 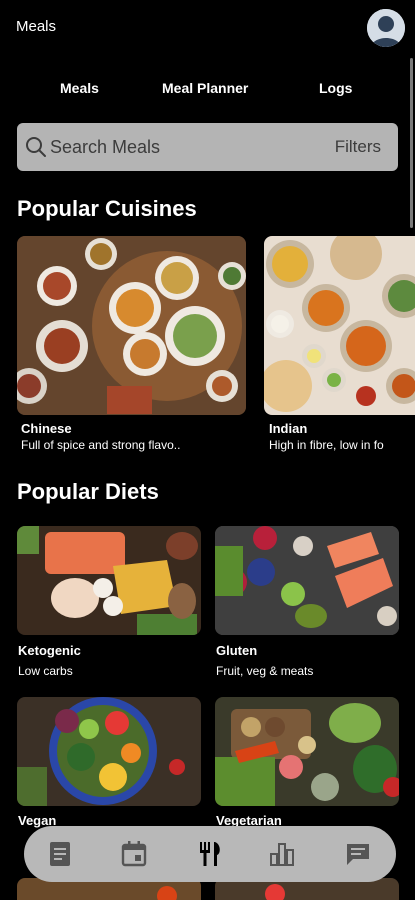 What do you see at coordinates (45, 671) in the screenshot?
I see `diet-desc-ketogenic: Low carbs` at bounding box center [45, 671].